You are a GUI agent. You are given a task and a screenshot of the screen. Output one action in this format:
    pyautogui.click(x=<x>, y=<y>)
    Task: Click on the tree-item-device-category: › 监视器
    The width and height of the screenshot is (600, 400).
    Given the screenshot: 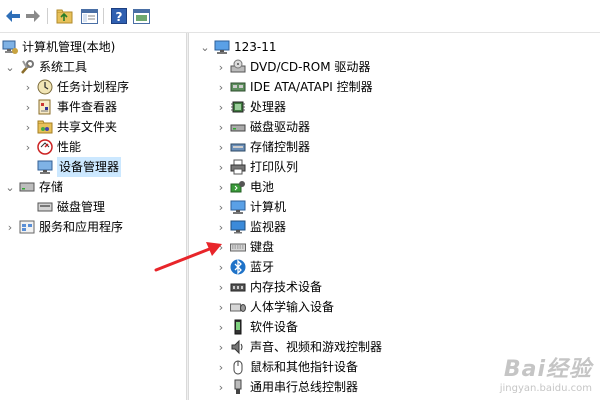 What is the action you would take?
    pyautogui.click(x=250, y=227)
    